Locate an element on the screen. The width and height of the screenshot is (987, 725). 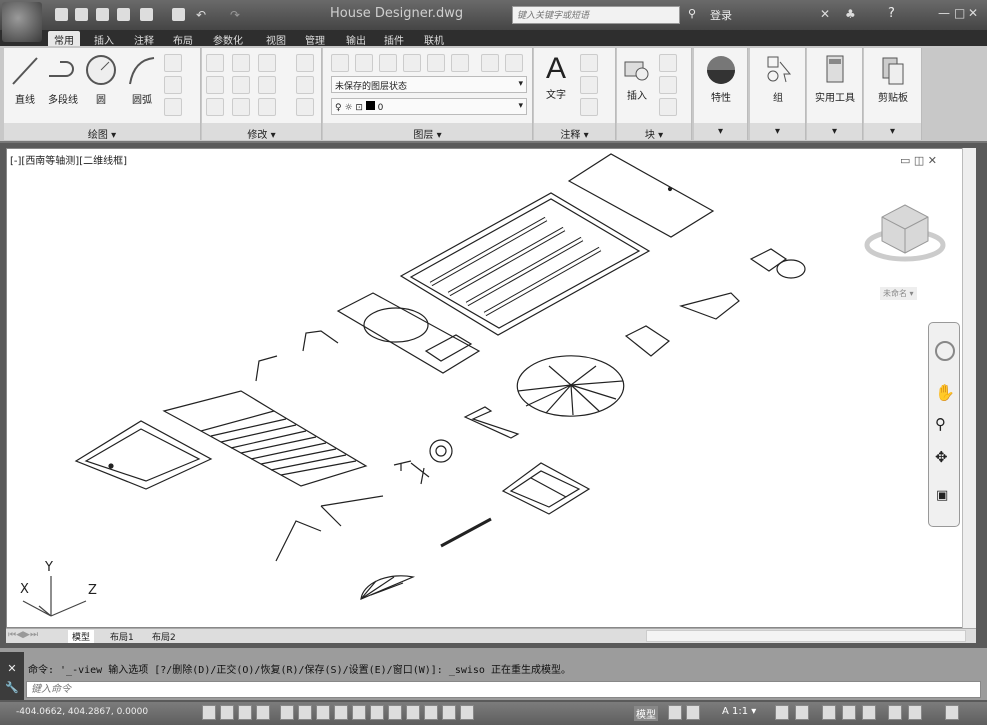
insert-block-button: 插入 is located at coordinates (637, 78).